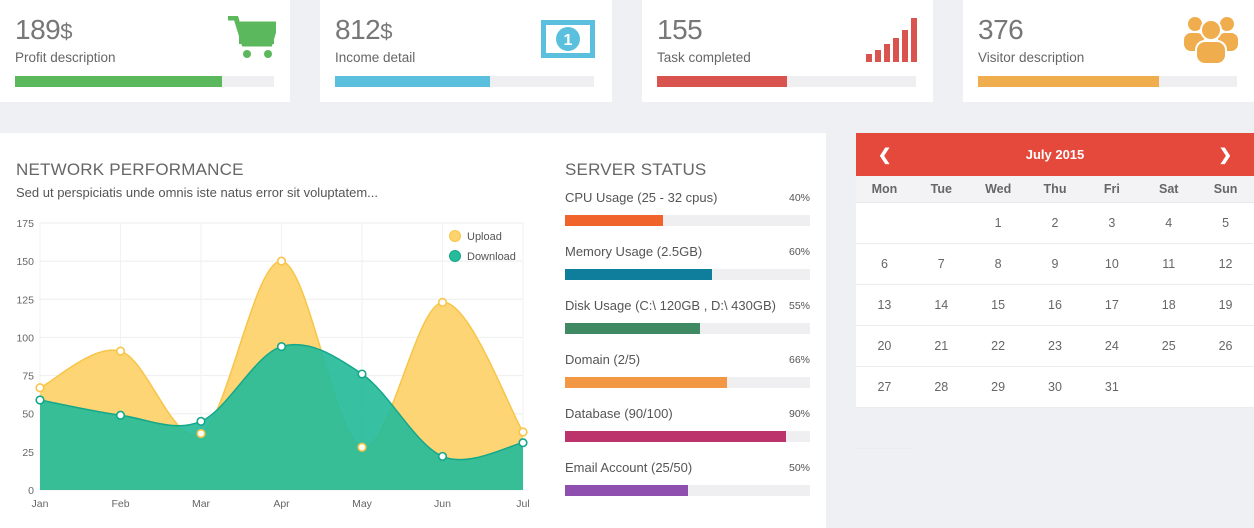  Describe the element at coordinates (998, 264) in the screenshot. I see `calendar-day: 8` at that location.